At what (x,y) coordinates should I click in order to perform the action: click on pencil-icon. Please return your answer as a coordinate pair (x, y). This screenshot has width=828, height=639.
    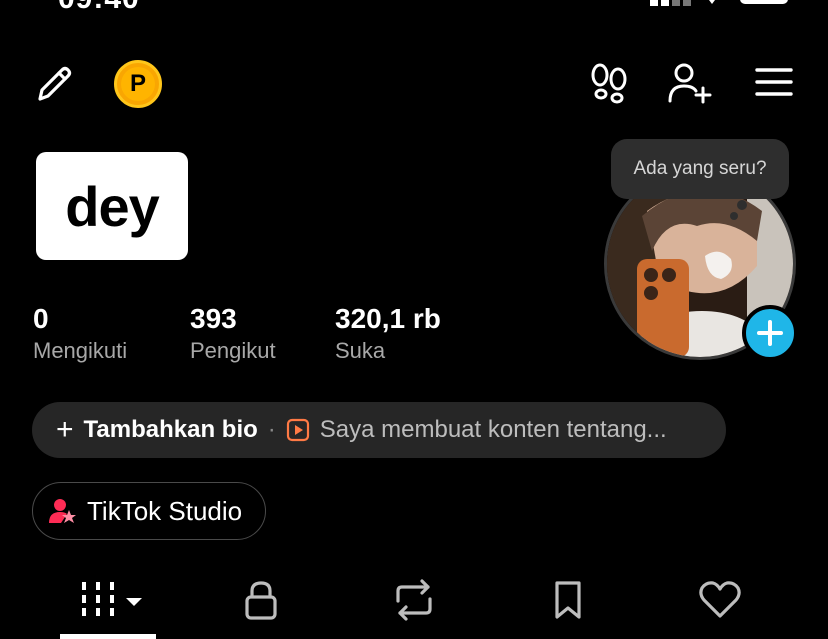
    Looking at the image, I should click on (55, 83).